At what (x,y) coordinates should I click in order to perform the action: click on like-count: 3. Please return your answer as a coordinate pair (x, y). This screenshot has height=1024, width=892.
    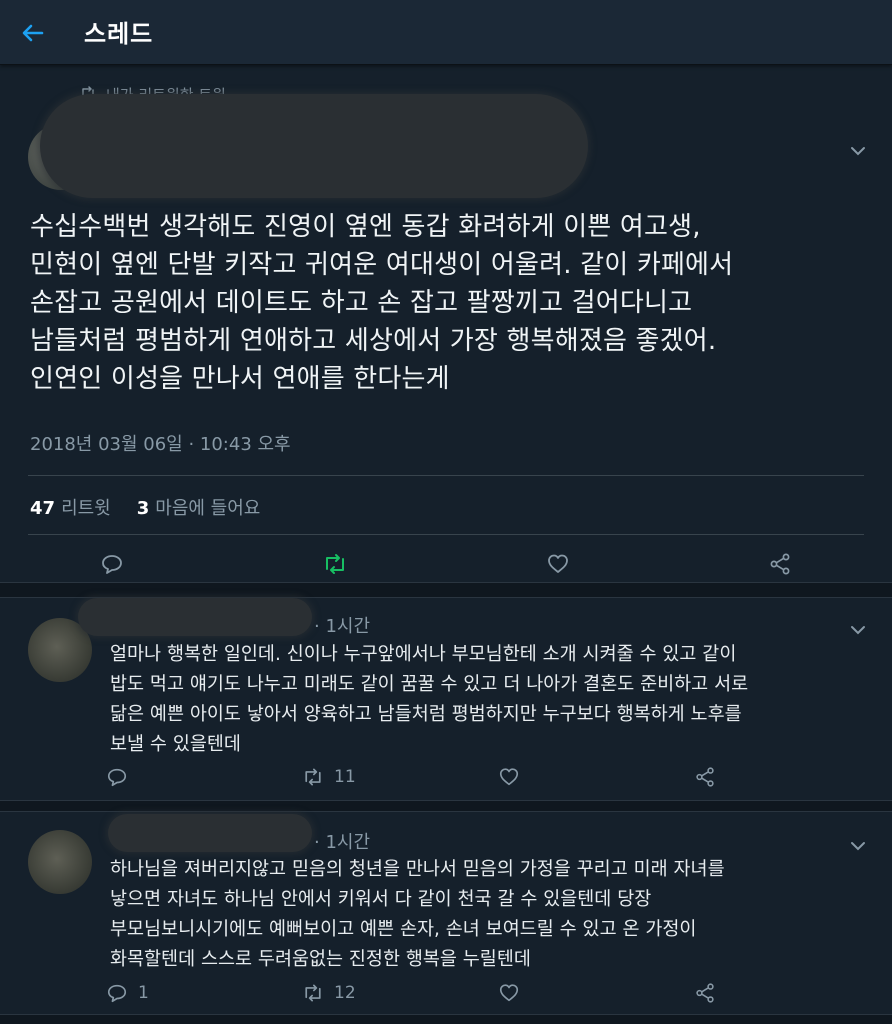
    Looking at the image, I should click on (143, 508).